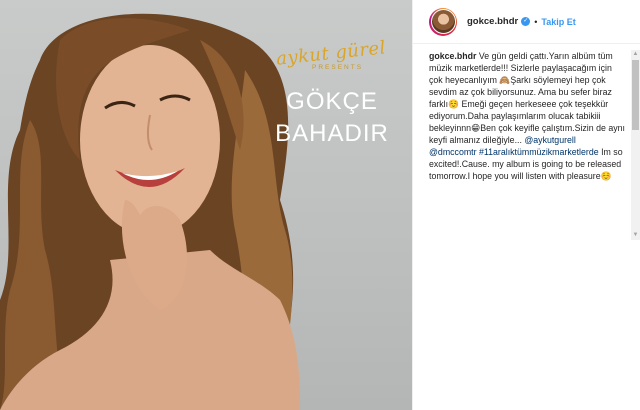 The height and width of the screenshot is (410, 640). I want to click on album-title-line1: GÖKÇE, so click(332, 101).